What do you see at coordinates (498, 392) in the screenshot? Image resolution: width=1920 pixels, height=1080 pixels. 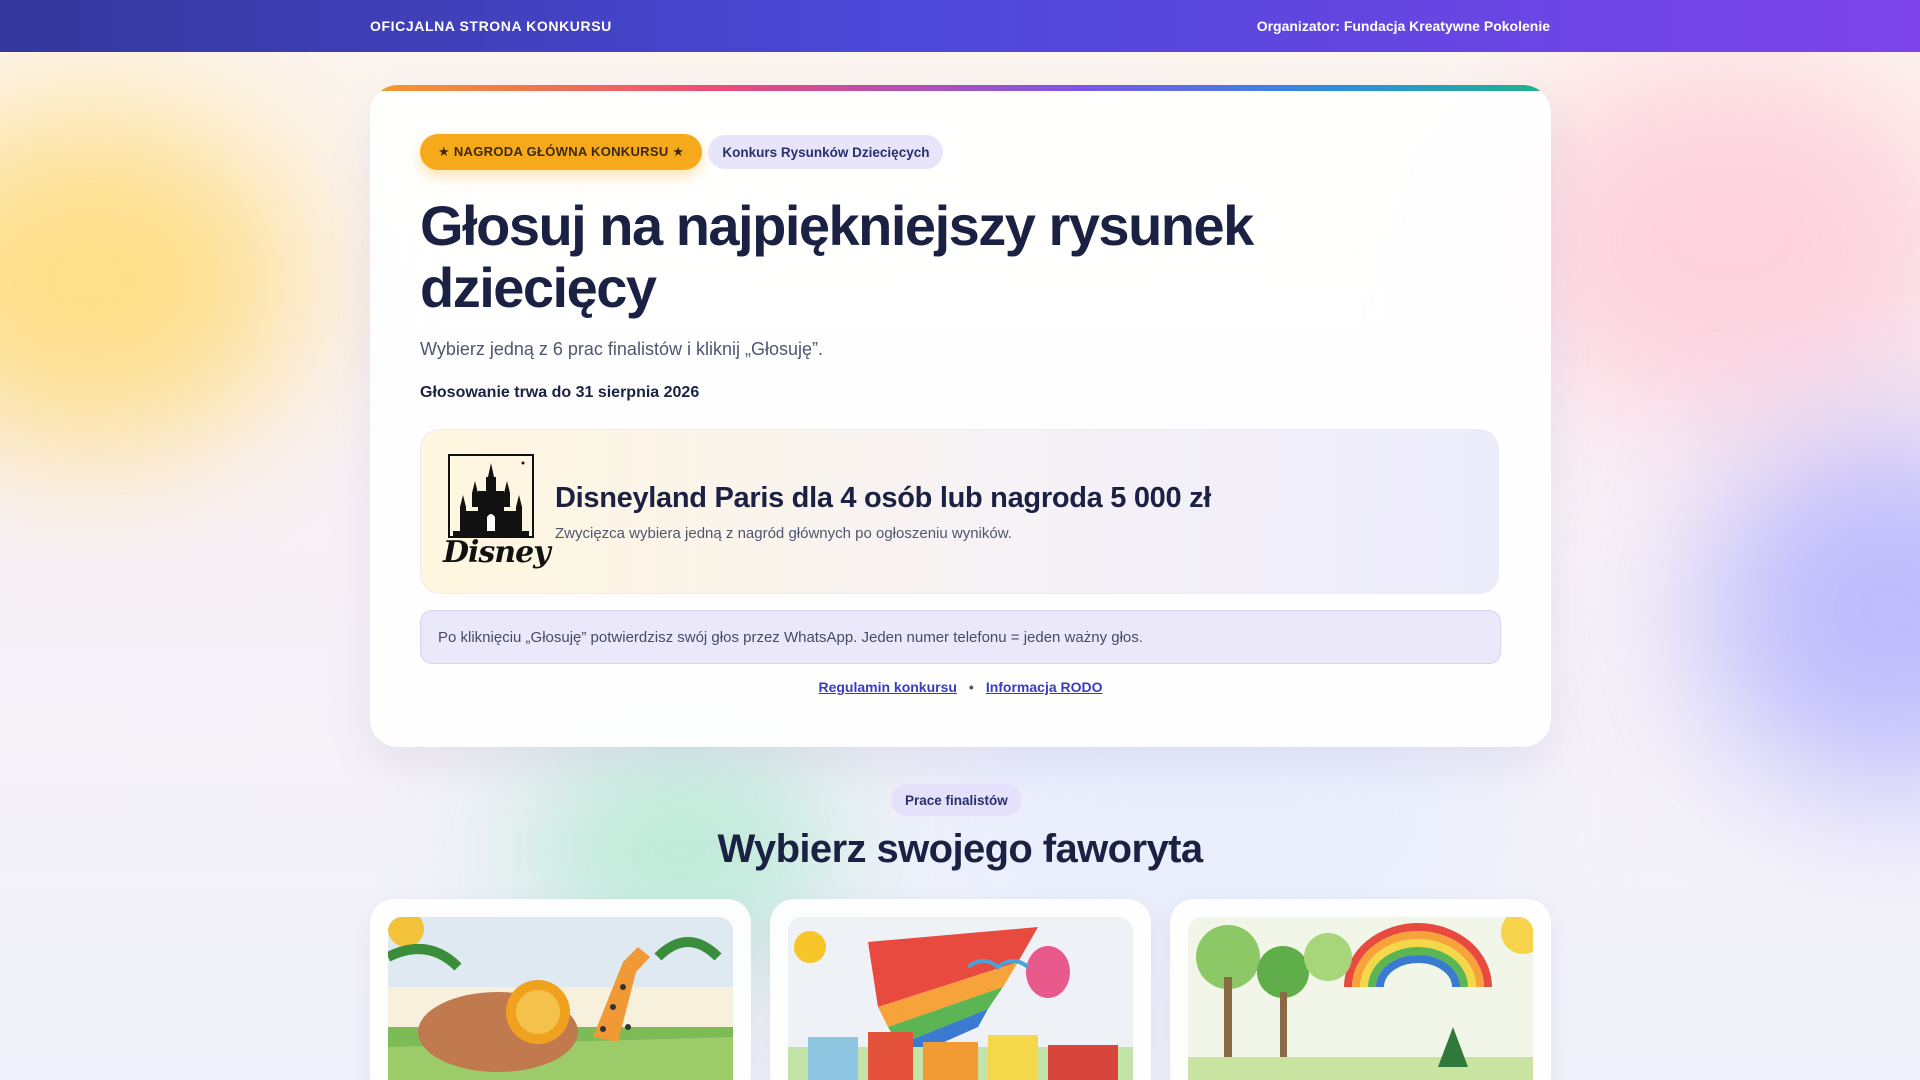 I see `deadline-label: Głosowanie trwa do` at bounding box center [498, 392].